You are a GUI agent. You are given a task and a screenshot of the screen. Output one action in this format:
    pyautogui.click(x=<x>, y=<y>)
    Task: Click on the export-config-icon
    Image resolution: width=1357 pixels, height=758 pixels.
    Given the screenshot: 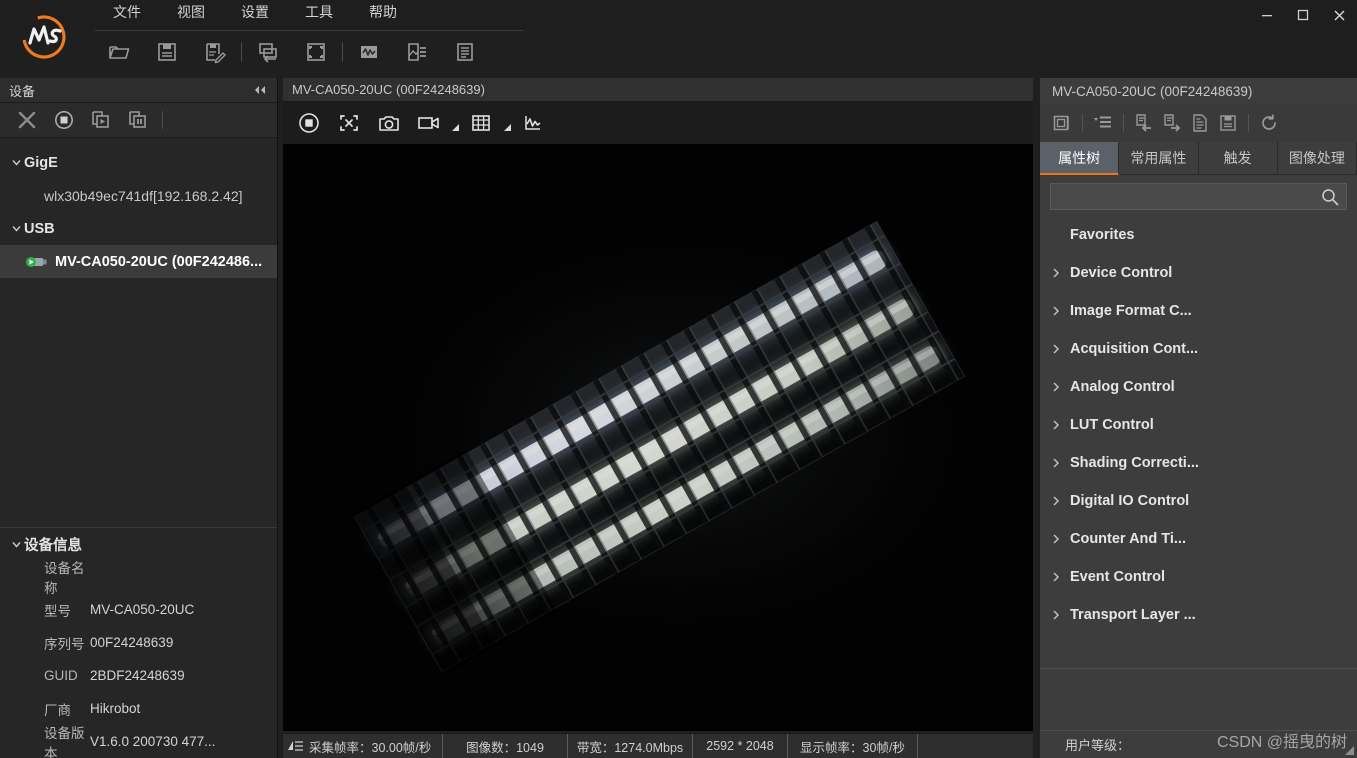 What is the action you would take?
    pyautogui.click(x=1172, y=123)
    